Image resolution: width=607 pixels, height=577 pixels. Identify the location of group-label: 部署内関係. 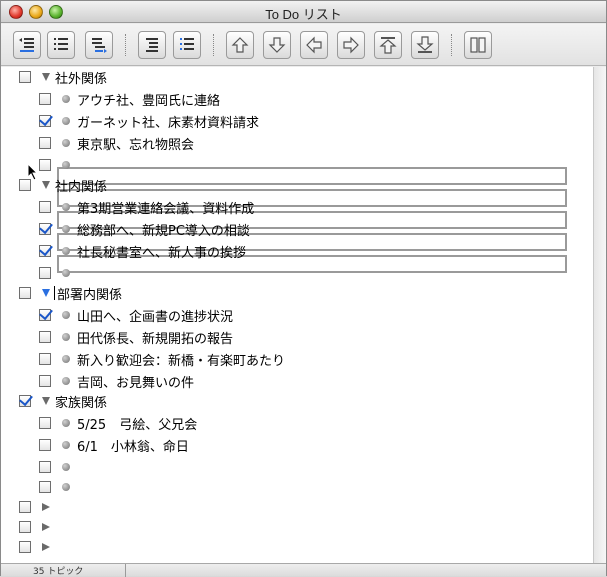
(89, 293).